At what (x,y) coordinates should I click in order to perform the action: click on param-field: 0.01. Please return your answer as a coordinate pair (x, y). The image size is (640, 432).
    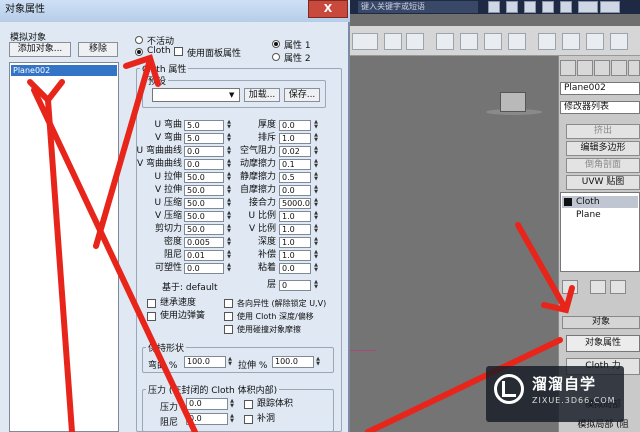
    Looking at the image, I should click on (204, 255).